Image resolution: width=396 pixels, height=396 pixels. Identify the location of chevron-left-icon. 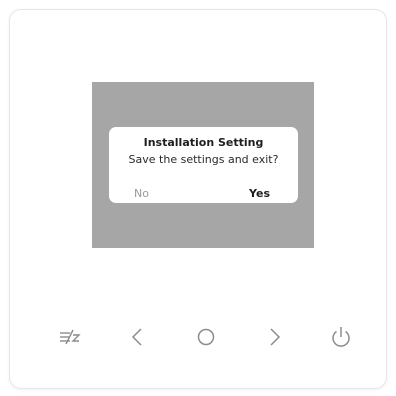
(136, 337).